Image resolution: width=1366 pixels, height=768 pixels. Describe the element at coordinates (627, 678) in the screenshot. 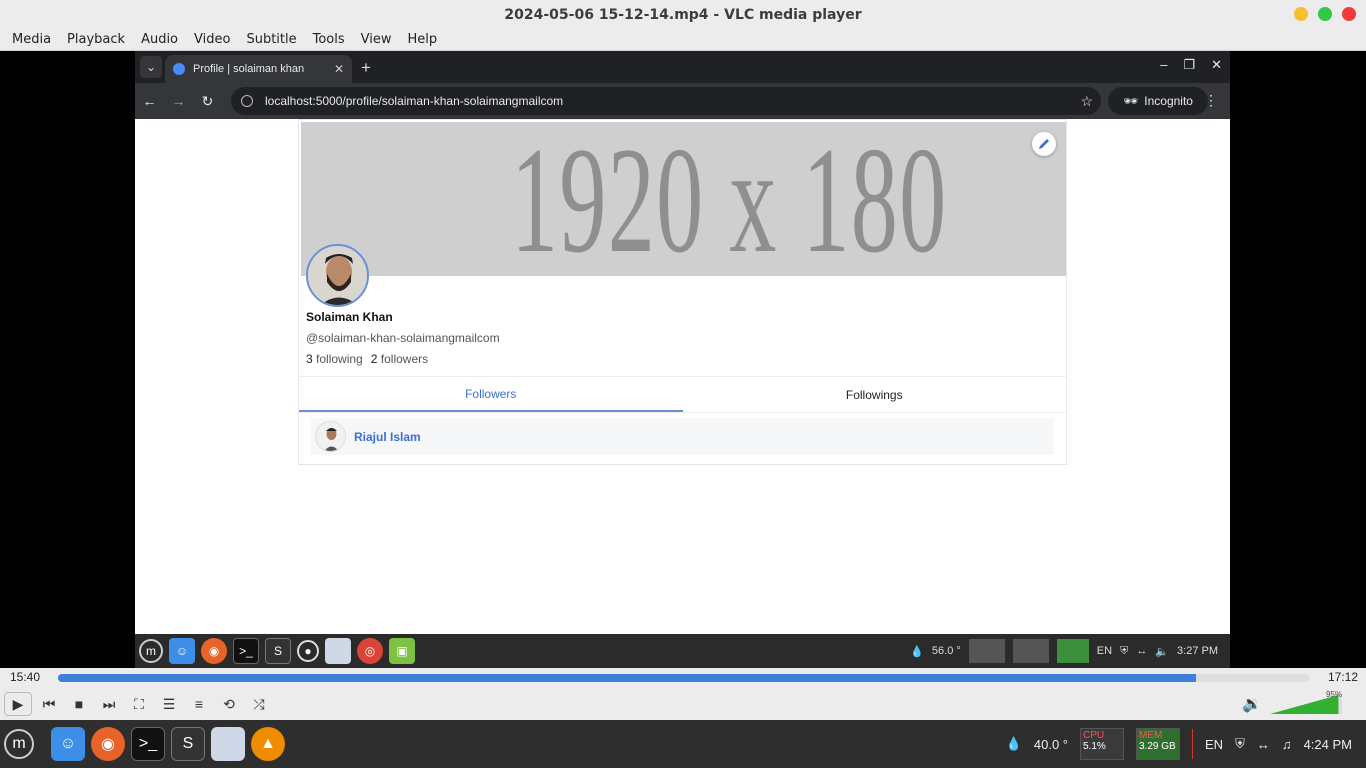

I see `seek-progress` at that location.